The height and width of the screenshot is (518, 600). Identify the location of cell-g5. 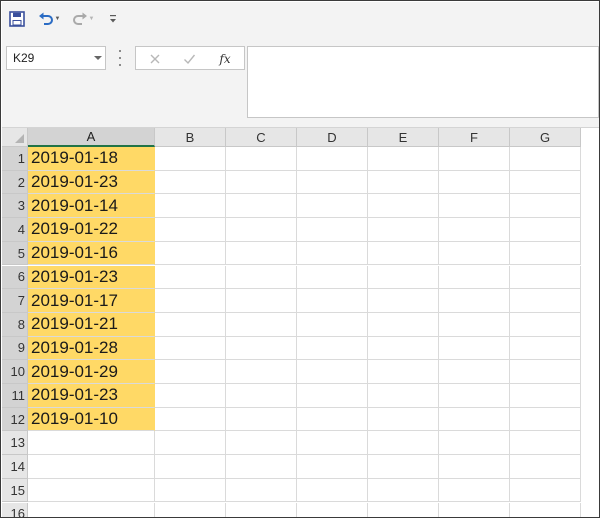
(545, 253).